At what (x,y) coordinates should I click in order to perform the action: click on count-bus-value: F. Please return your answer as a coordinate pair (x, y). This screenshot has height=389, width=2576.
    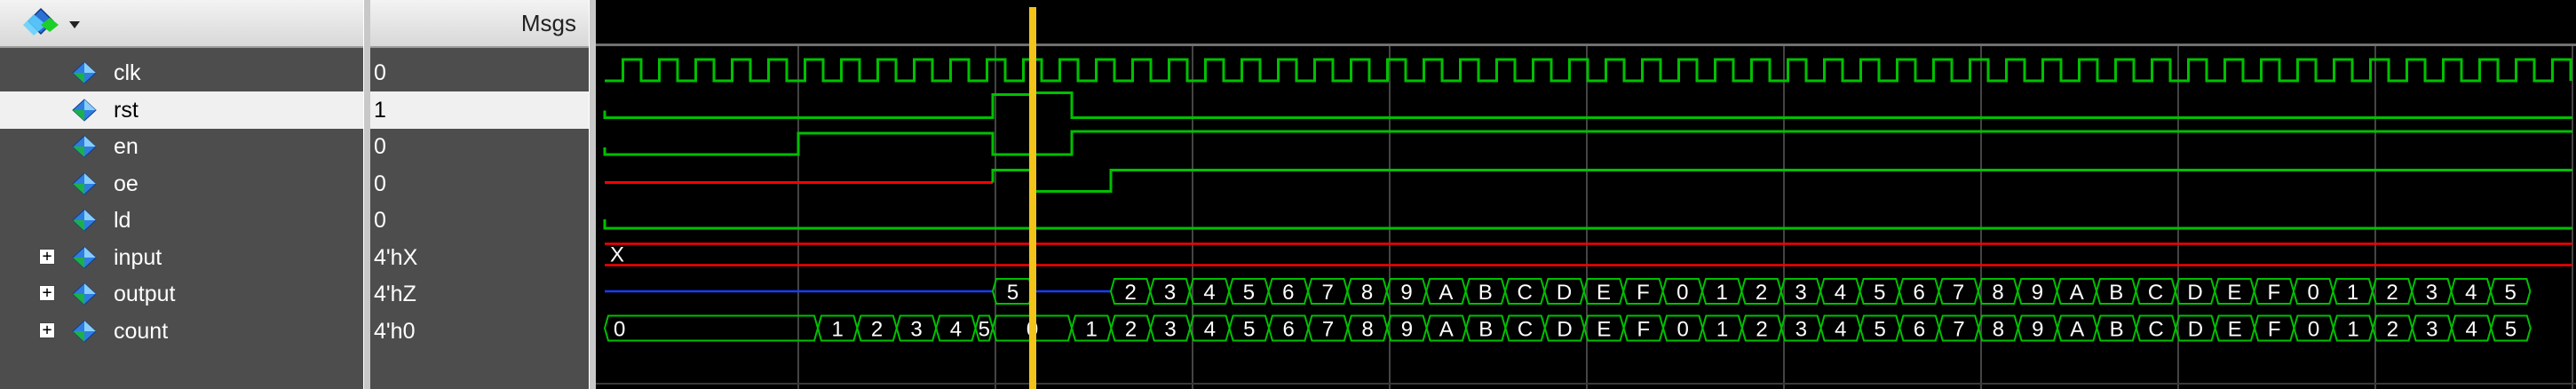
    Looking at the image, I should click on (2275, 330).